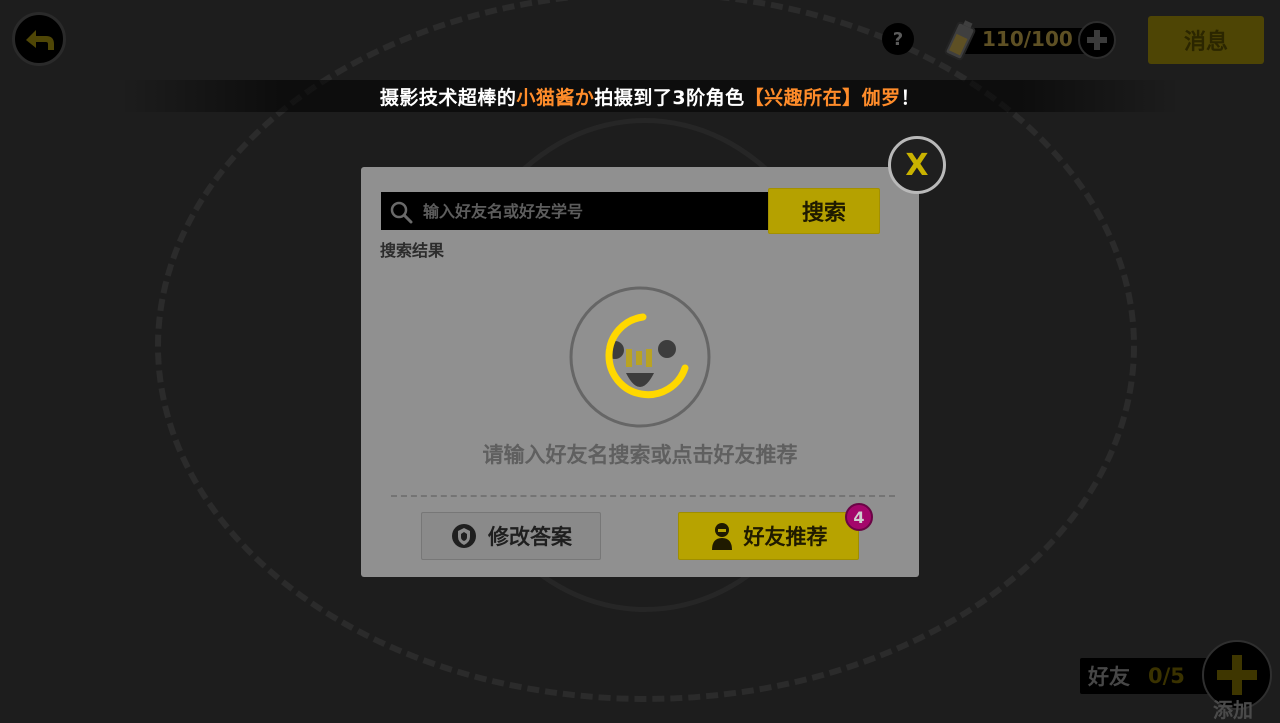 The width and height of the screenshot is (1280, 723). Describe the element at coordinates (1206, 40) in the screenshot. I see `messages-button: 消息` at that location.